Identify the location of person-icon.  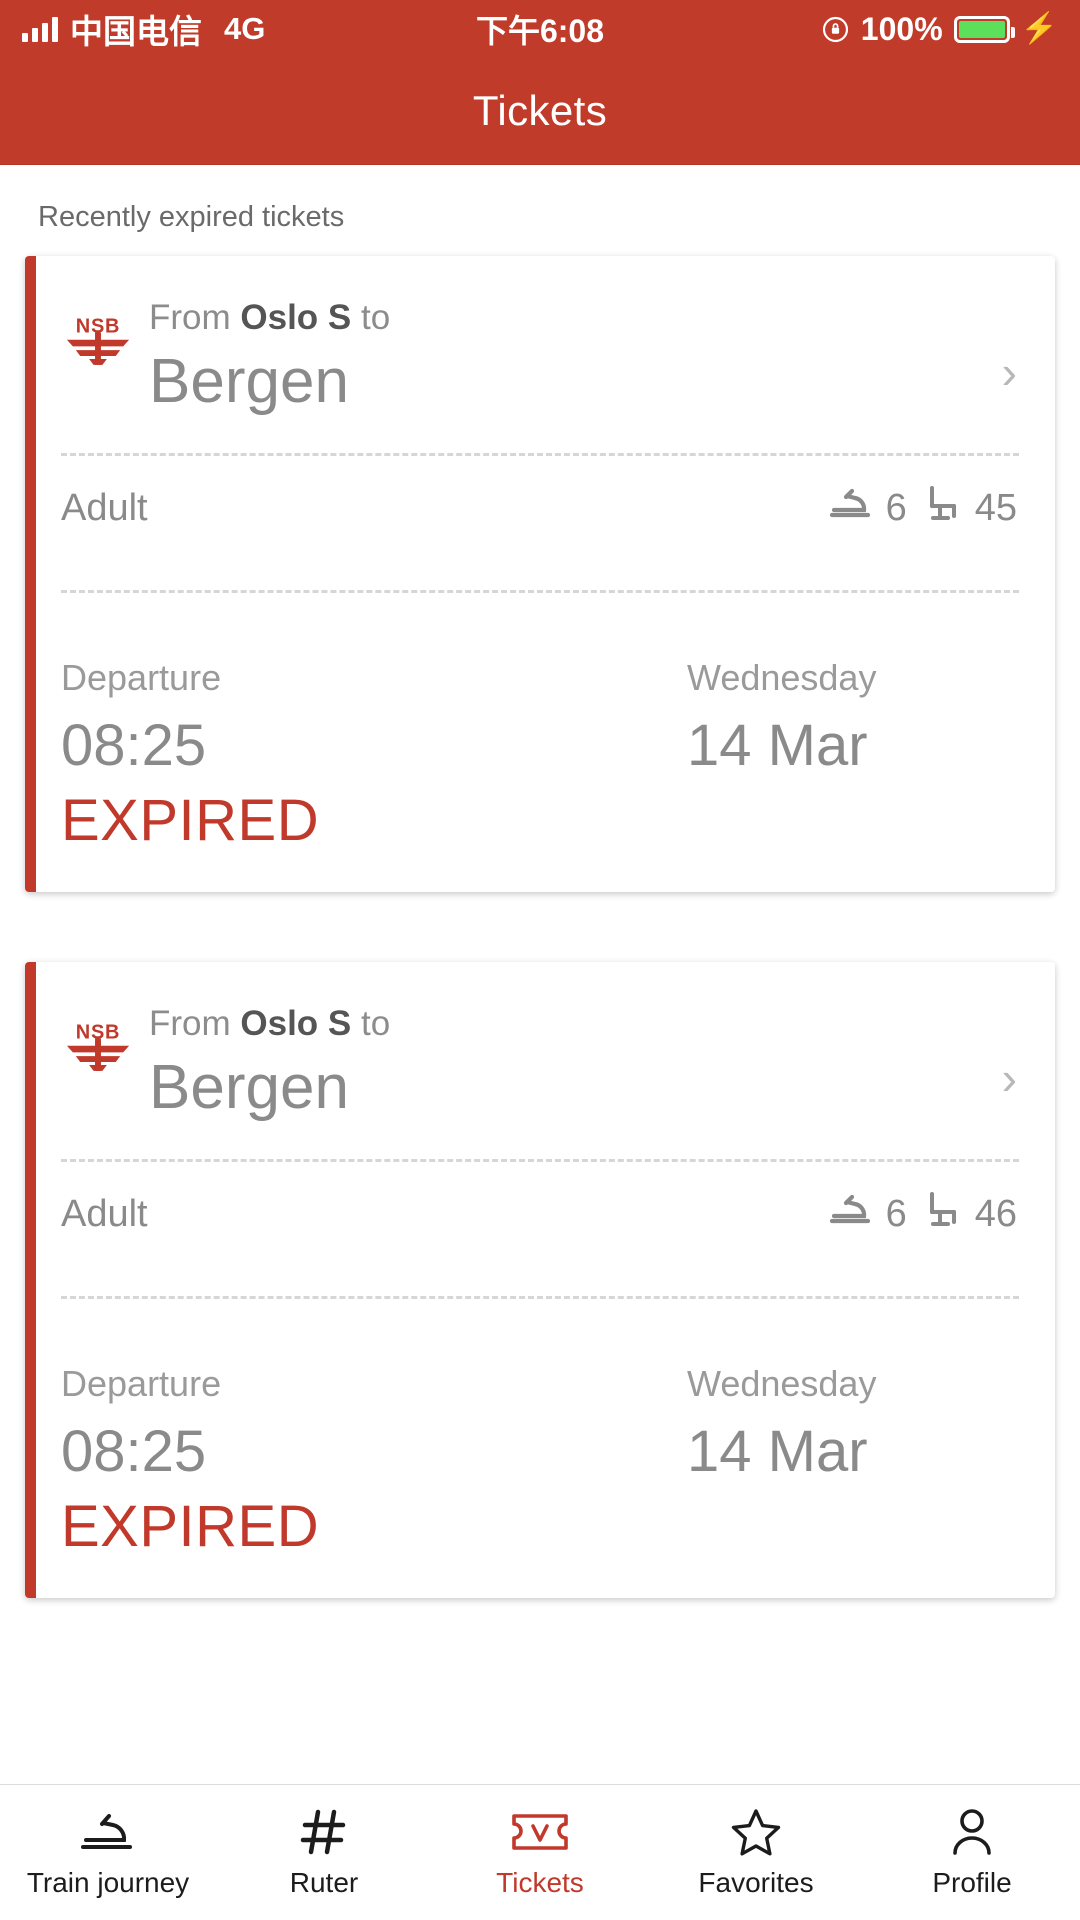
(972, 1832).